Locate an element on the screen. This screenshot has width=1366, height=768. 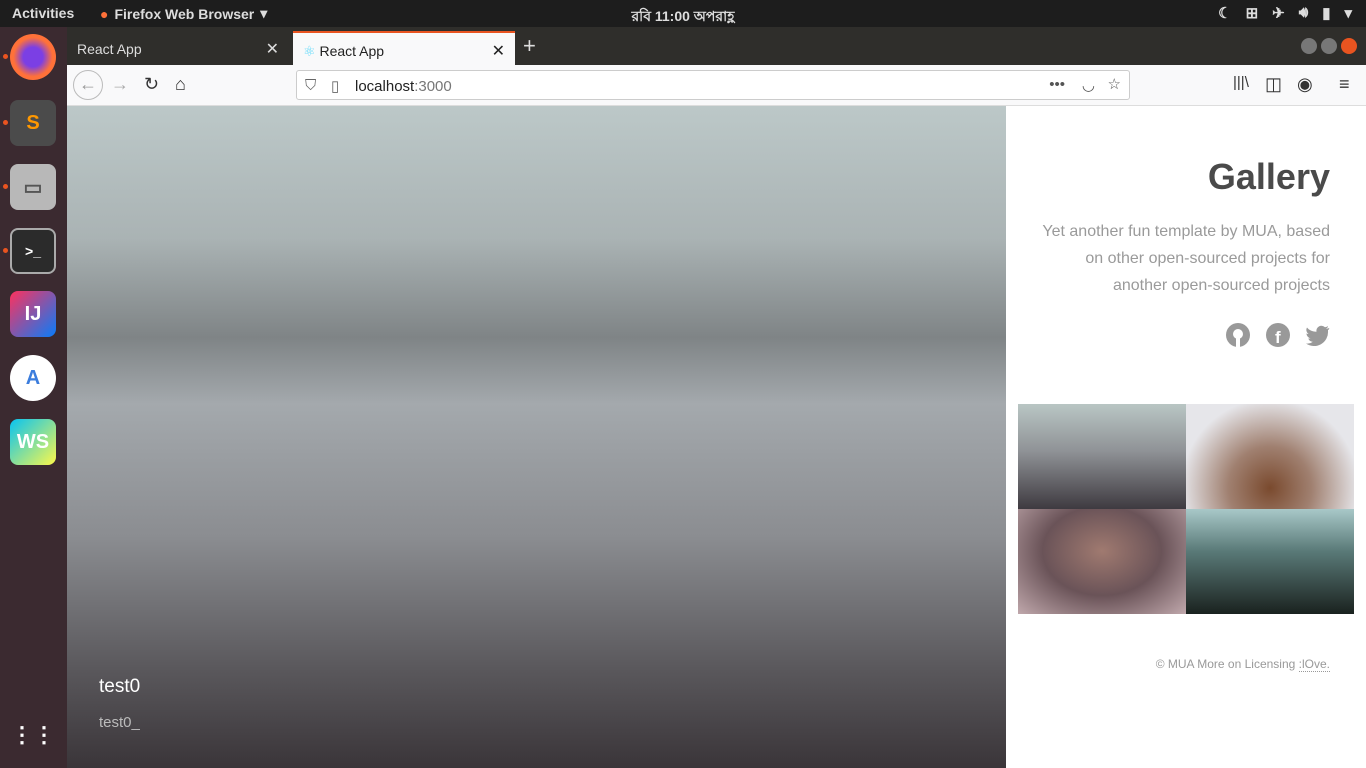
account-avatar-icon: ◉ is located at coordinates (1305, 84).